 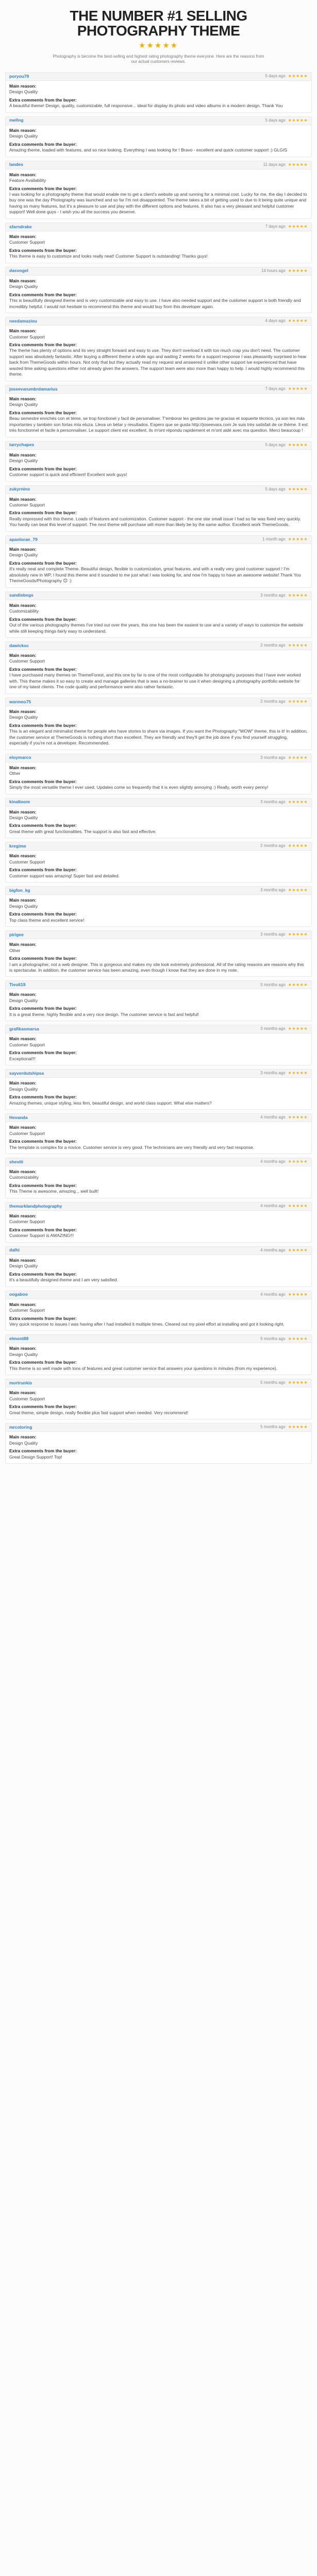 What do you see at coordinates (159, 227) in the screenshot?
I see `review-header: sfarndrake 7 days ago ★★★★★` at bounding box center [159, 227].